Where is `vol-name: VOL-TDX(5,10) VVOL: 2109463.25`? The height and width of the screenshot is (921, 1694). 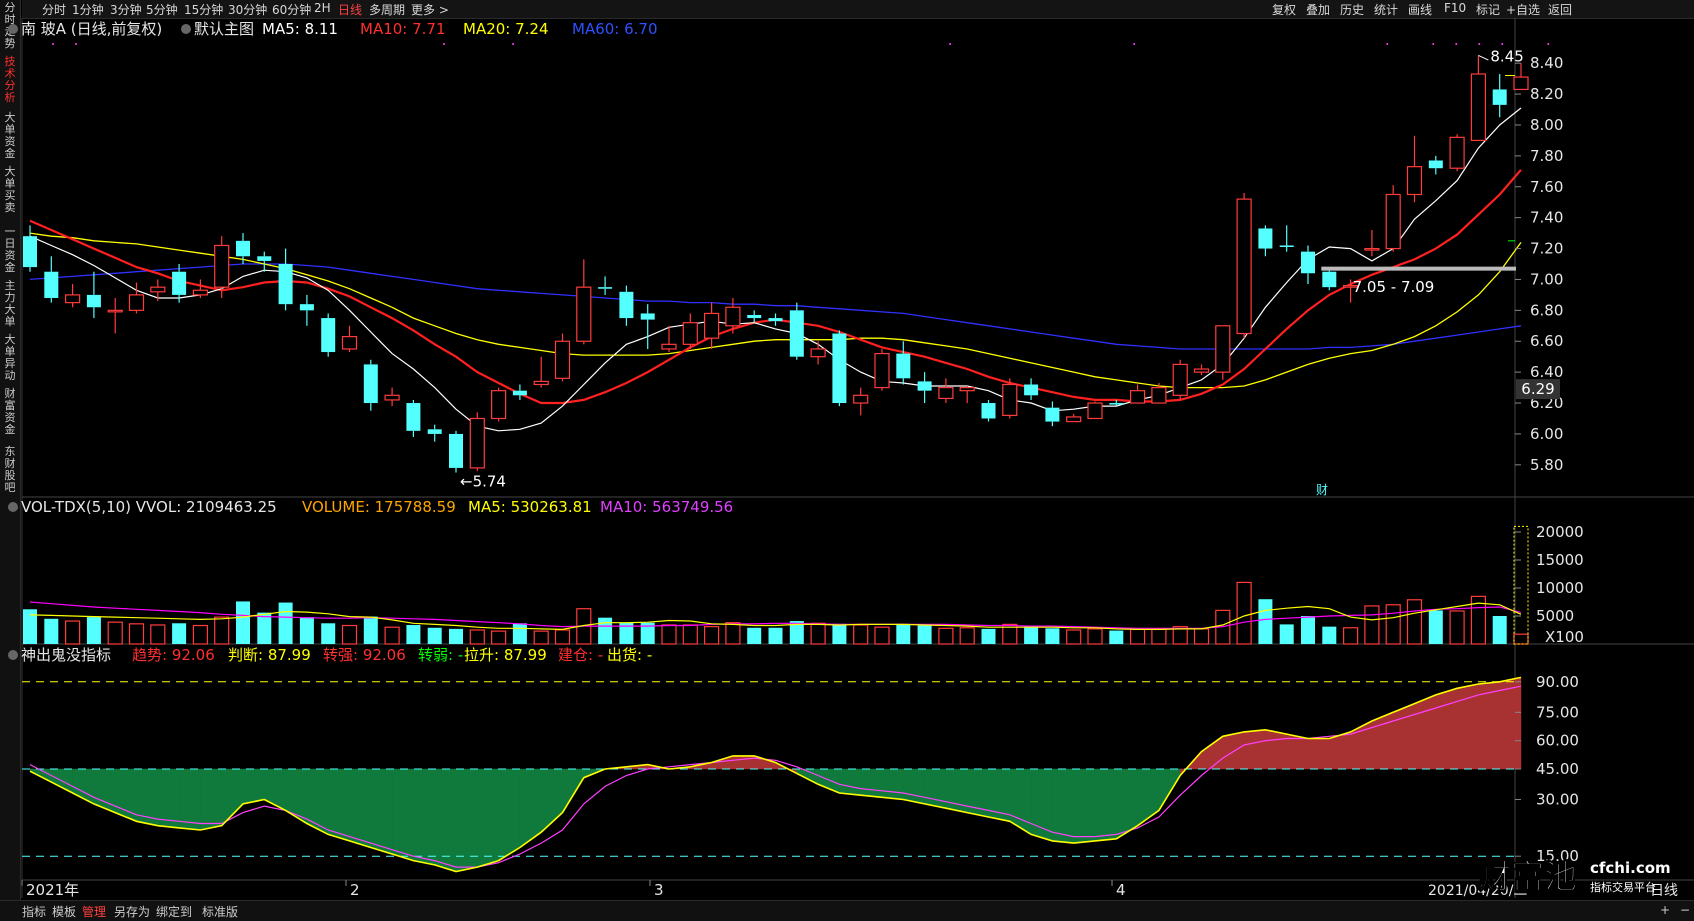 vol-name: VOL-TDX(5,10) VVOL: 2109463.25 is located at coordinates (149, 507).